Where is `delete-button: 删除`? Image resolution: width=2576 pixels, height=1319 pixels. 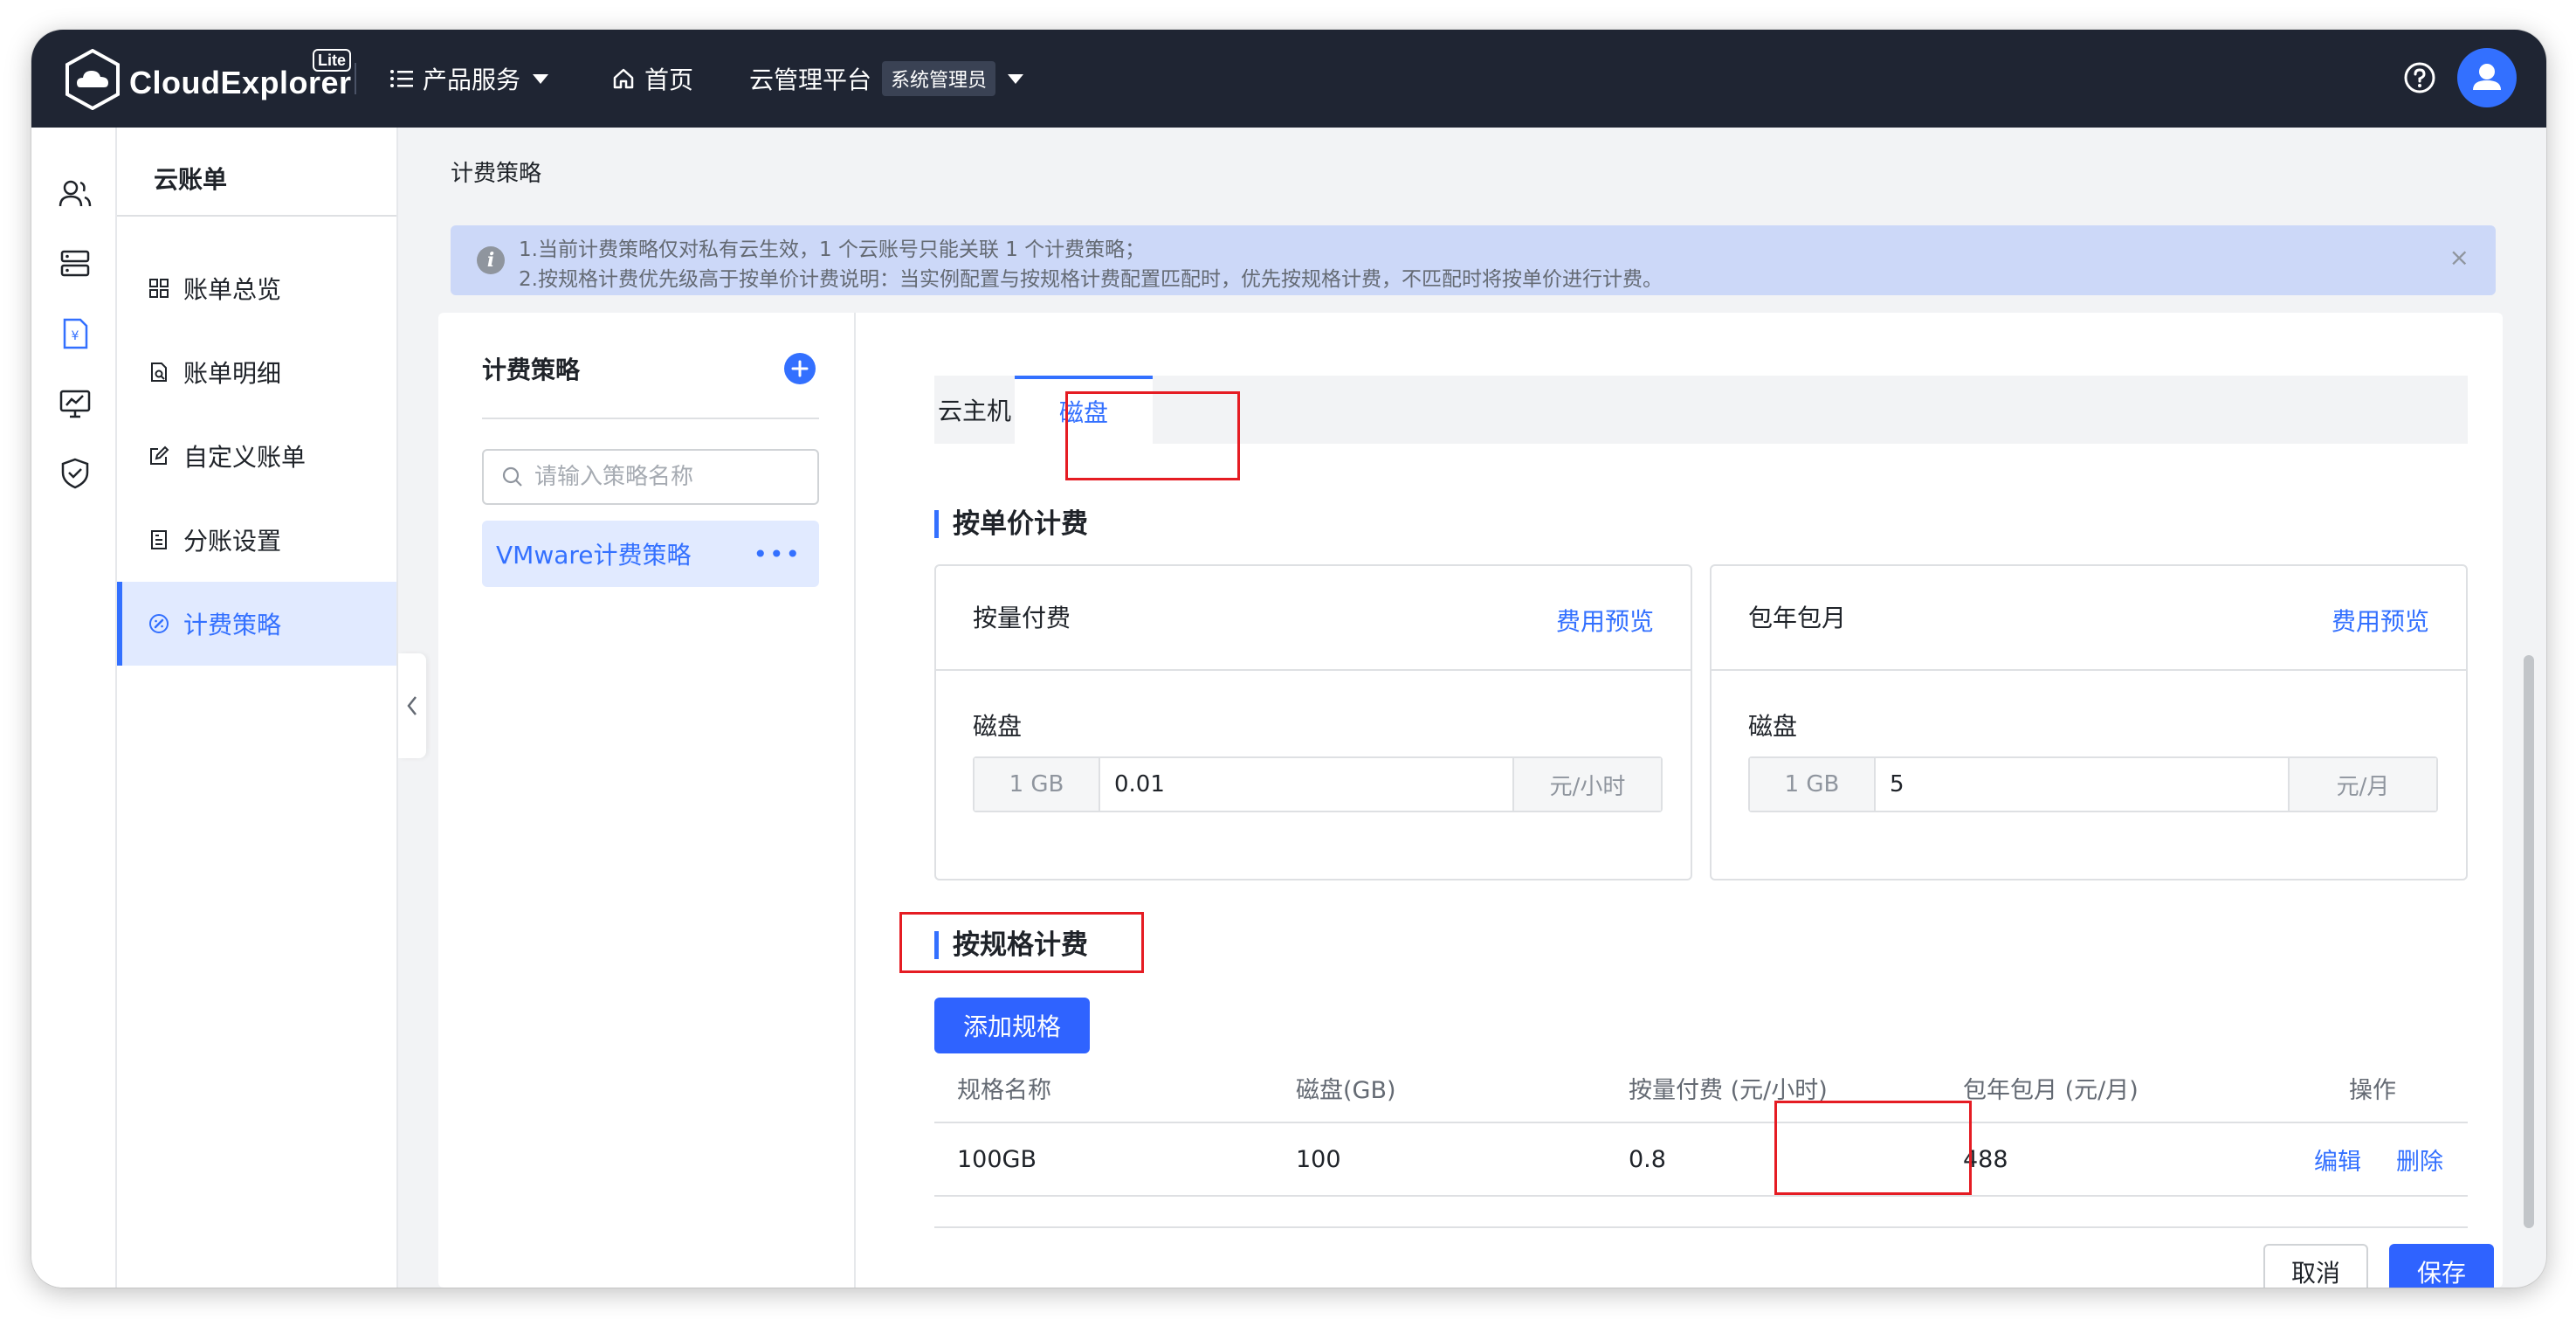
delete-button: 删除 is located at coordinates (2419, 1160).